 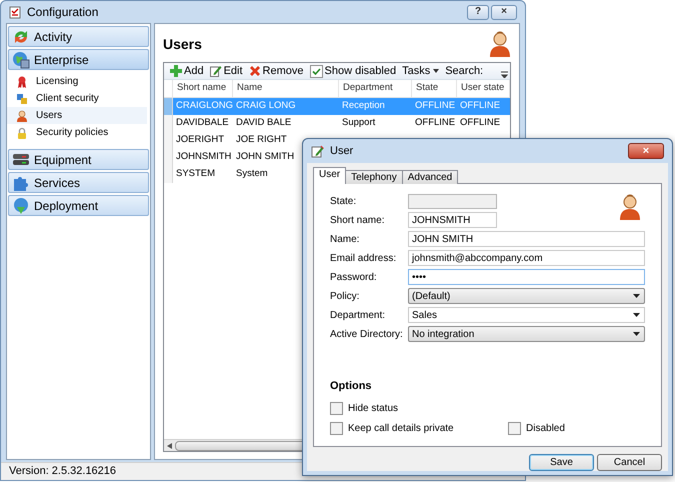 I want to click on field-label: Name:, so click(x=345, y=239).